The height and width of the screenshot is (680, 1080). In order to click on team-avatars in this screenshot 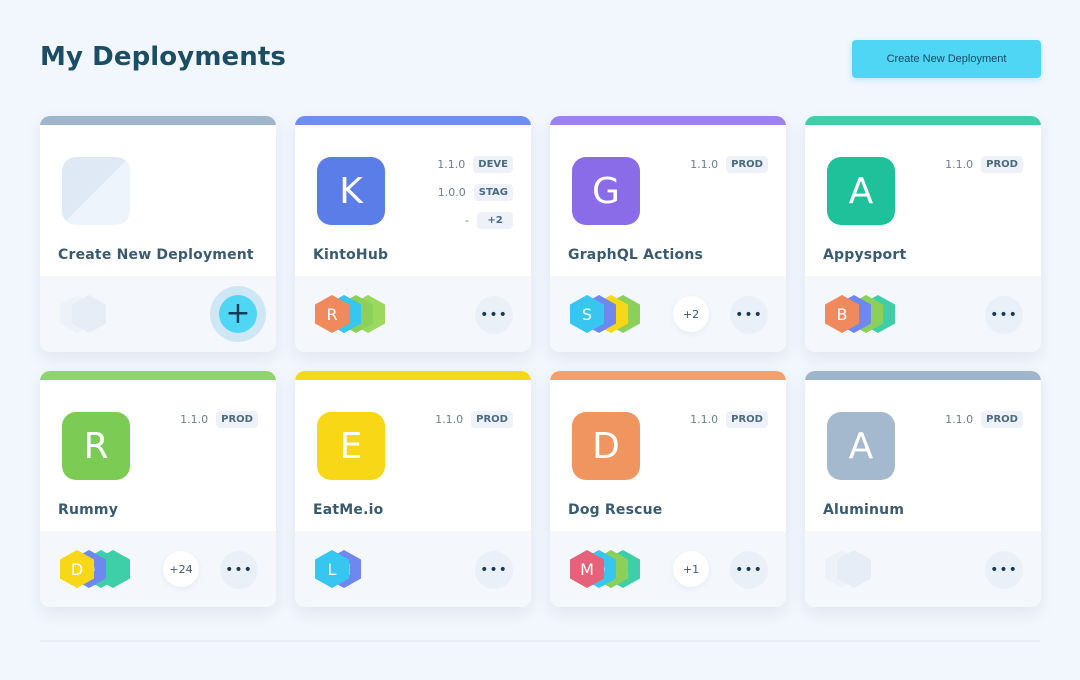, I will do `click(848, 569)`.